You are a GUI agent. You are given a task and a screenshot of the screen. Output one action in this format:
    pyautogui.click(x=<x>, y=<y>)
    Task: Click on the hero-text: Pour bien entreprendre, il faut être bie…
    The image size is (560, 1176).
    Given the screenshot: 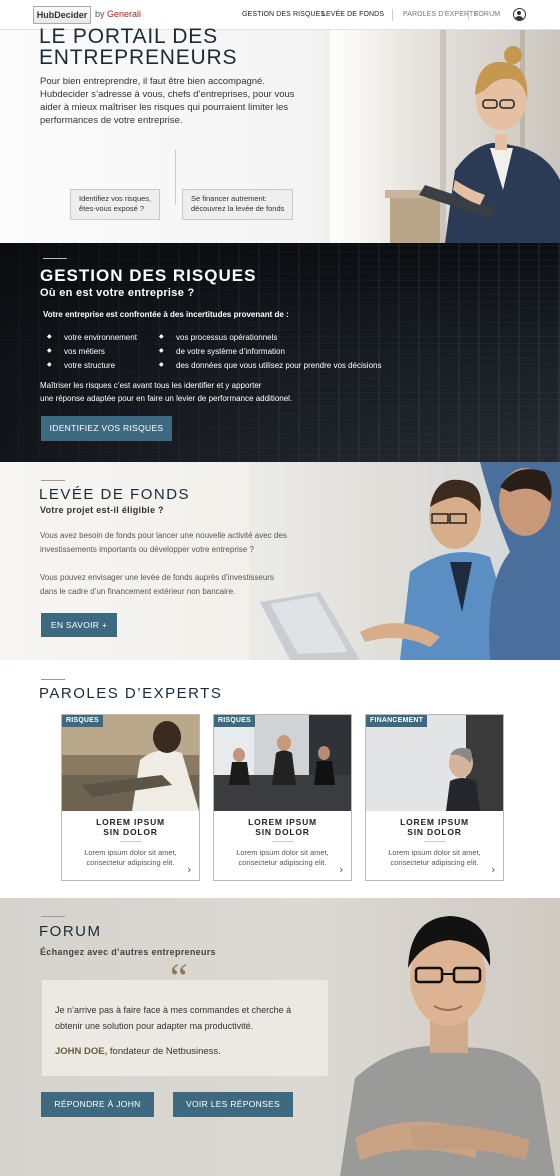 What is the action you would take?
    pyautogui.click(x=167, y=101)
    